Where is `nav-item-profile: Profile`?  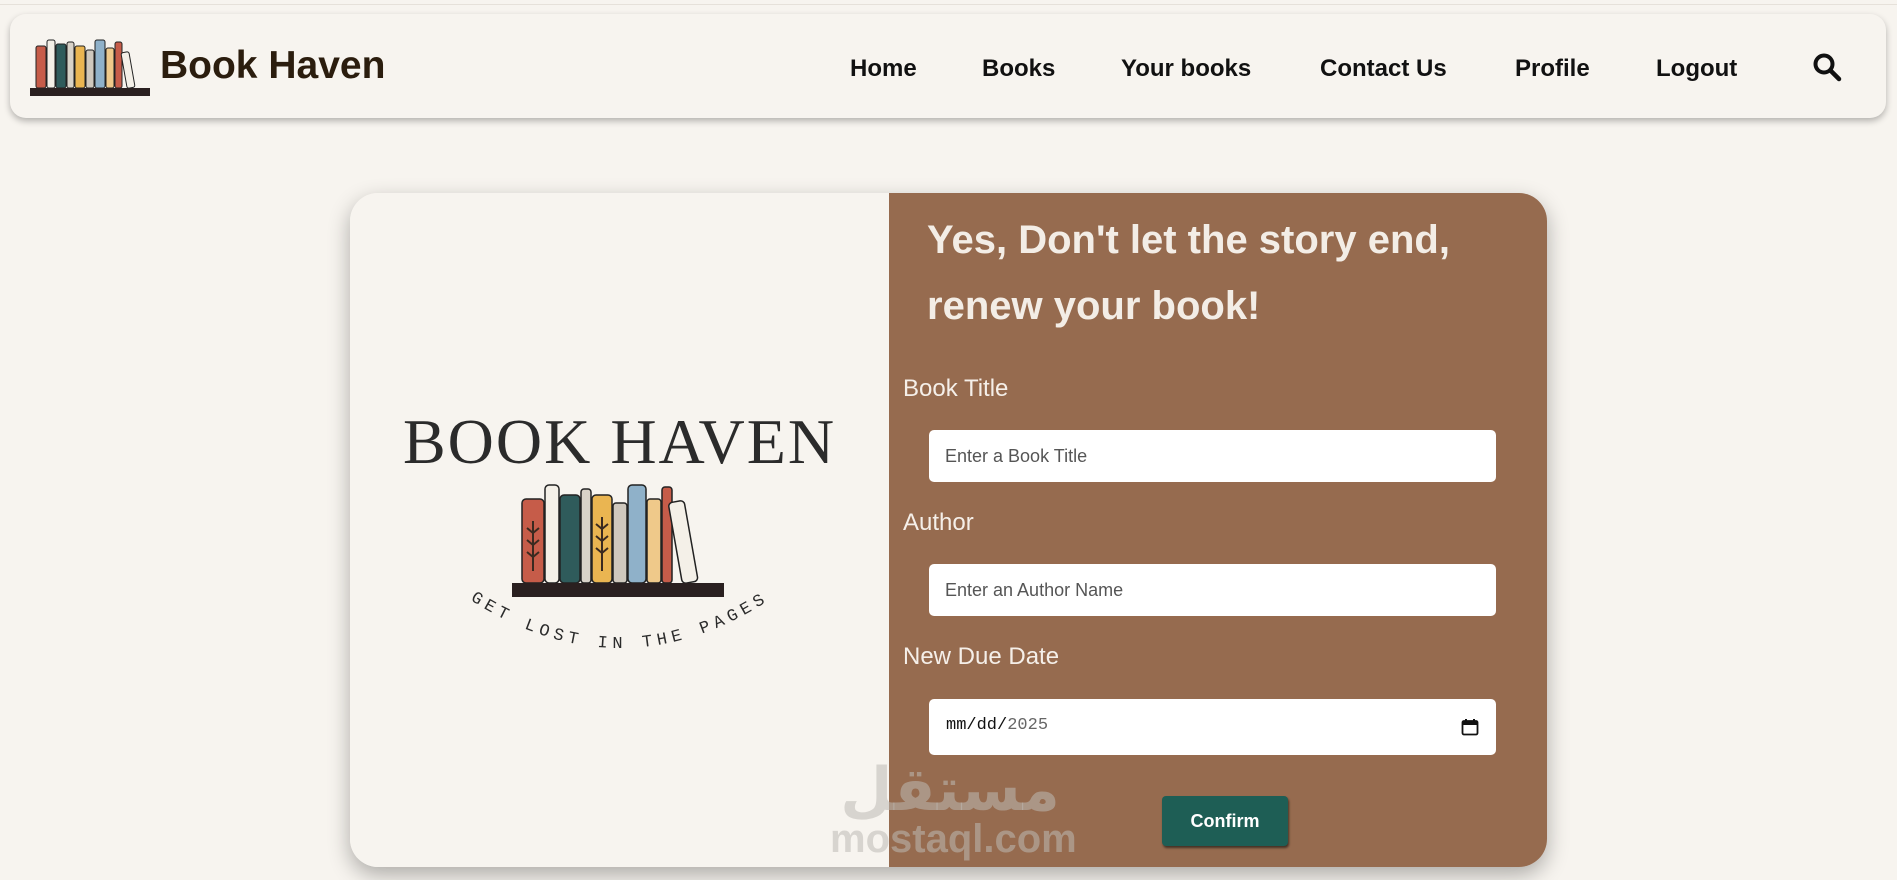
nav-item-profile: Profile is located at coordinates (1552, 69).